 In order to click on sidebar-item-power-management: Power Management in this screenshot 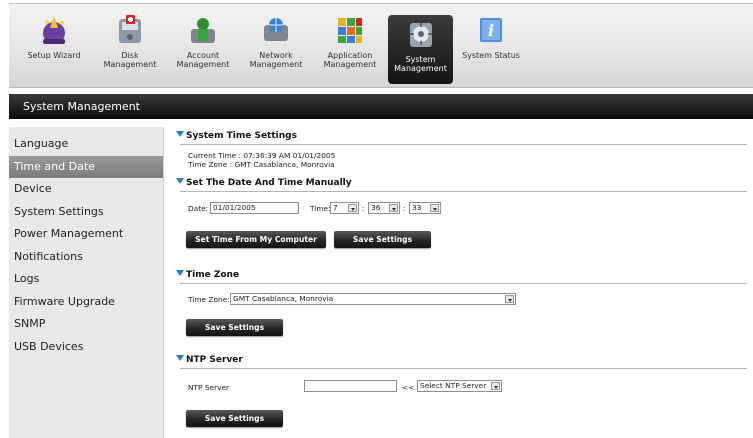, I will do `click(86, 234)`.